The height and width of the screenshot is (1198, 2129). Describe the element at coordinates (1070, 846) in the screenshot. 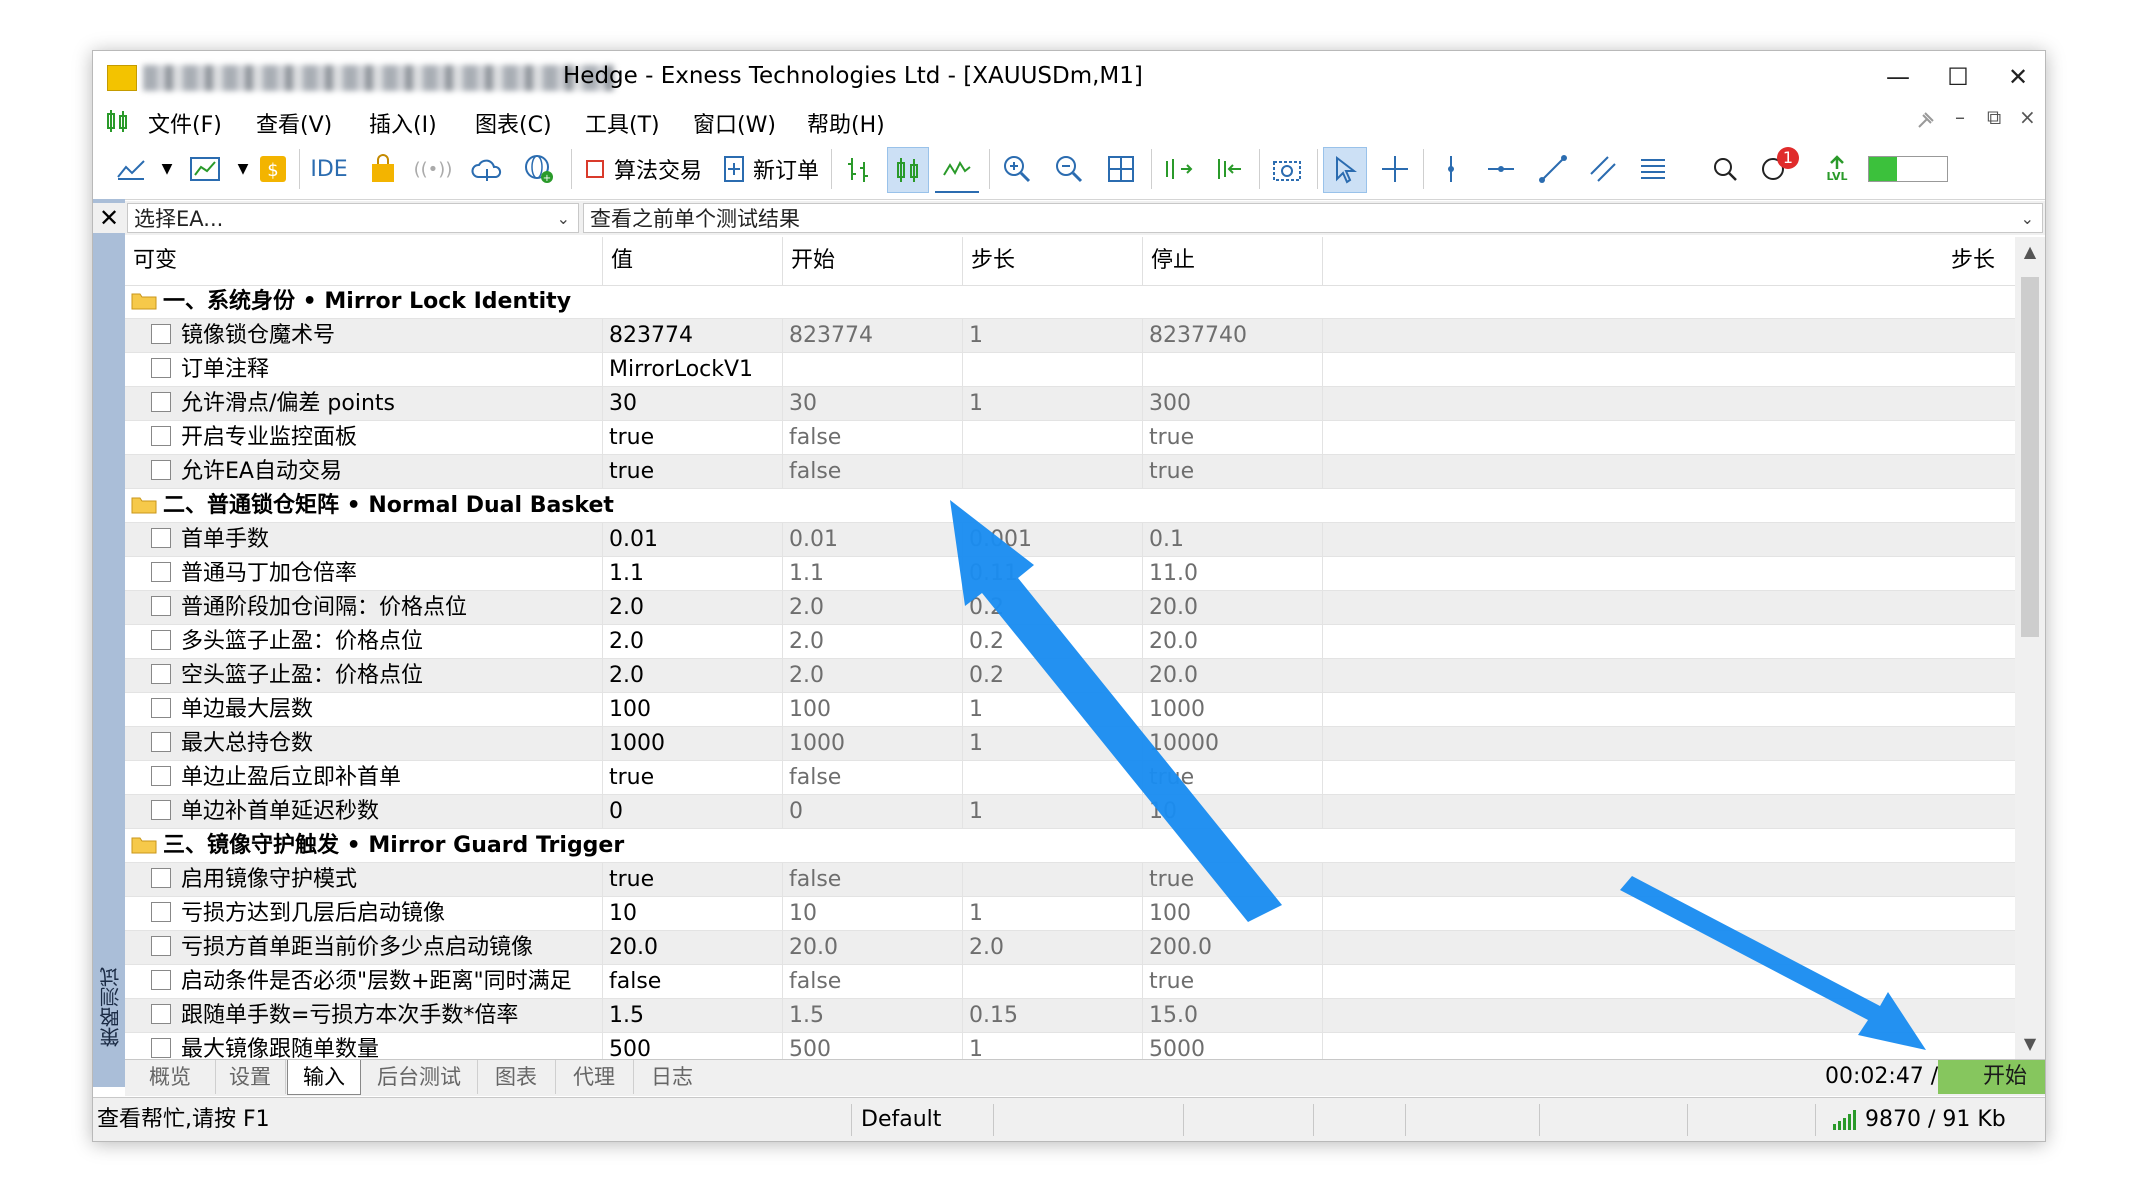

I see `group-row: 三、镜像守护触发 • Mirror Guard Trigger` at that location.